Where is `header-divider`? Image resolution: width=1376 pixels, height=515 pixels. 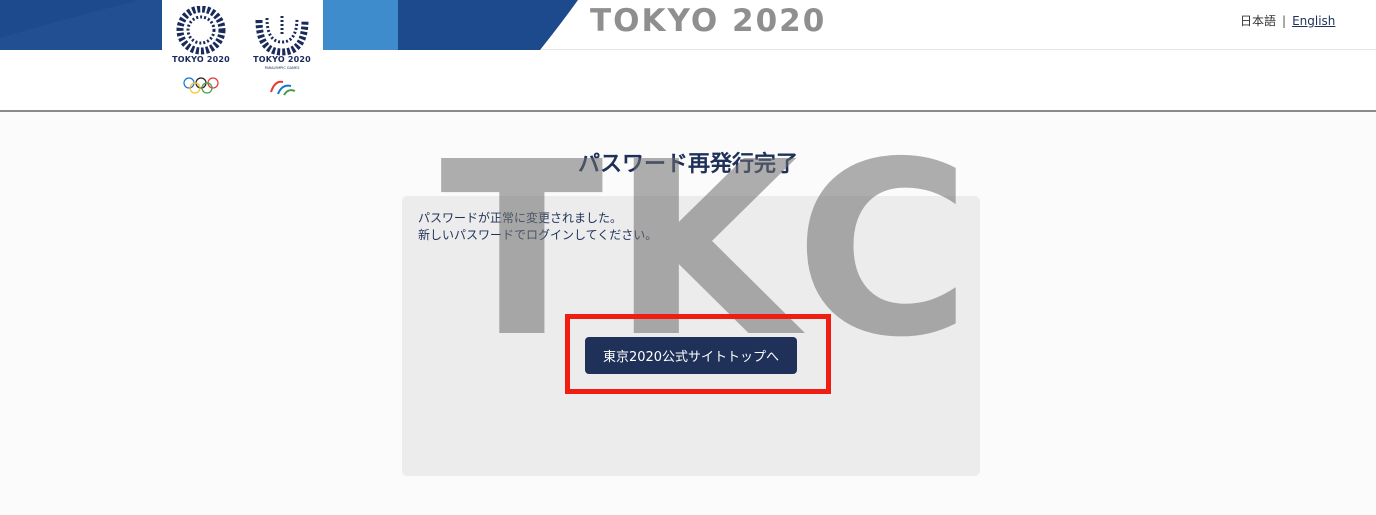 header-divider is located at coordinates (688, 111).